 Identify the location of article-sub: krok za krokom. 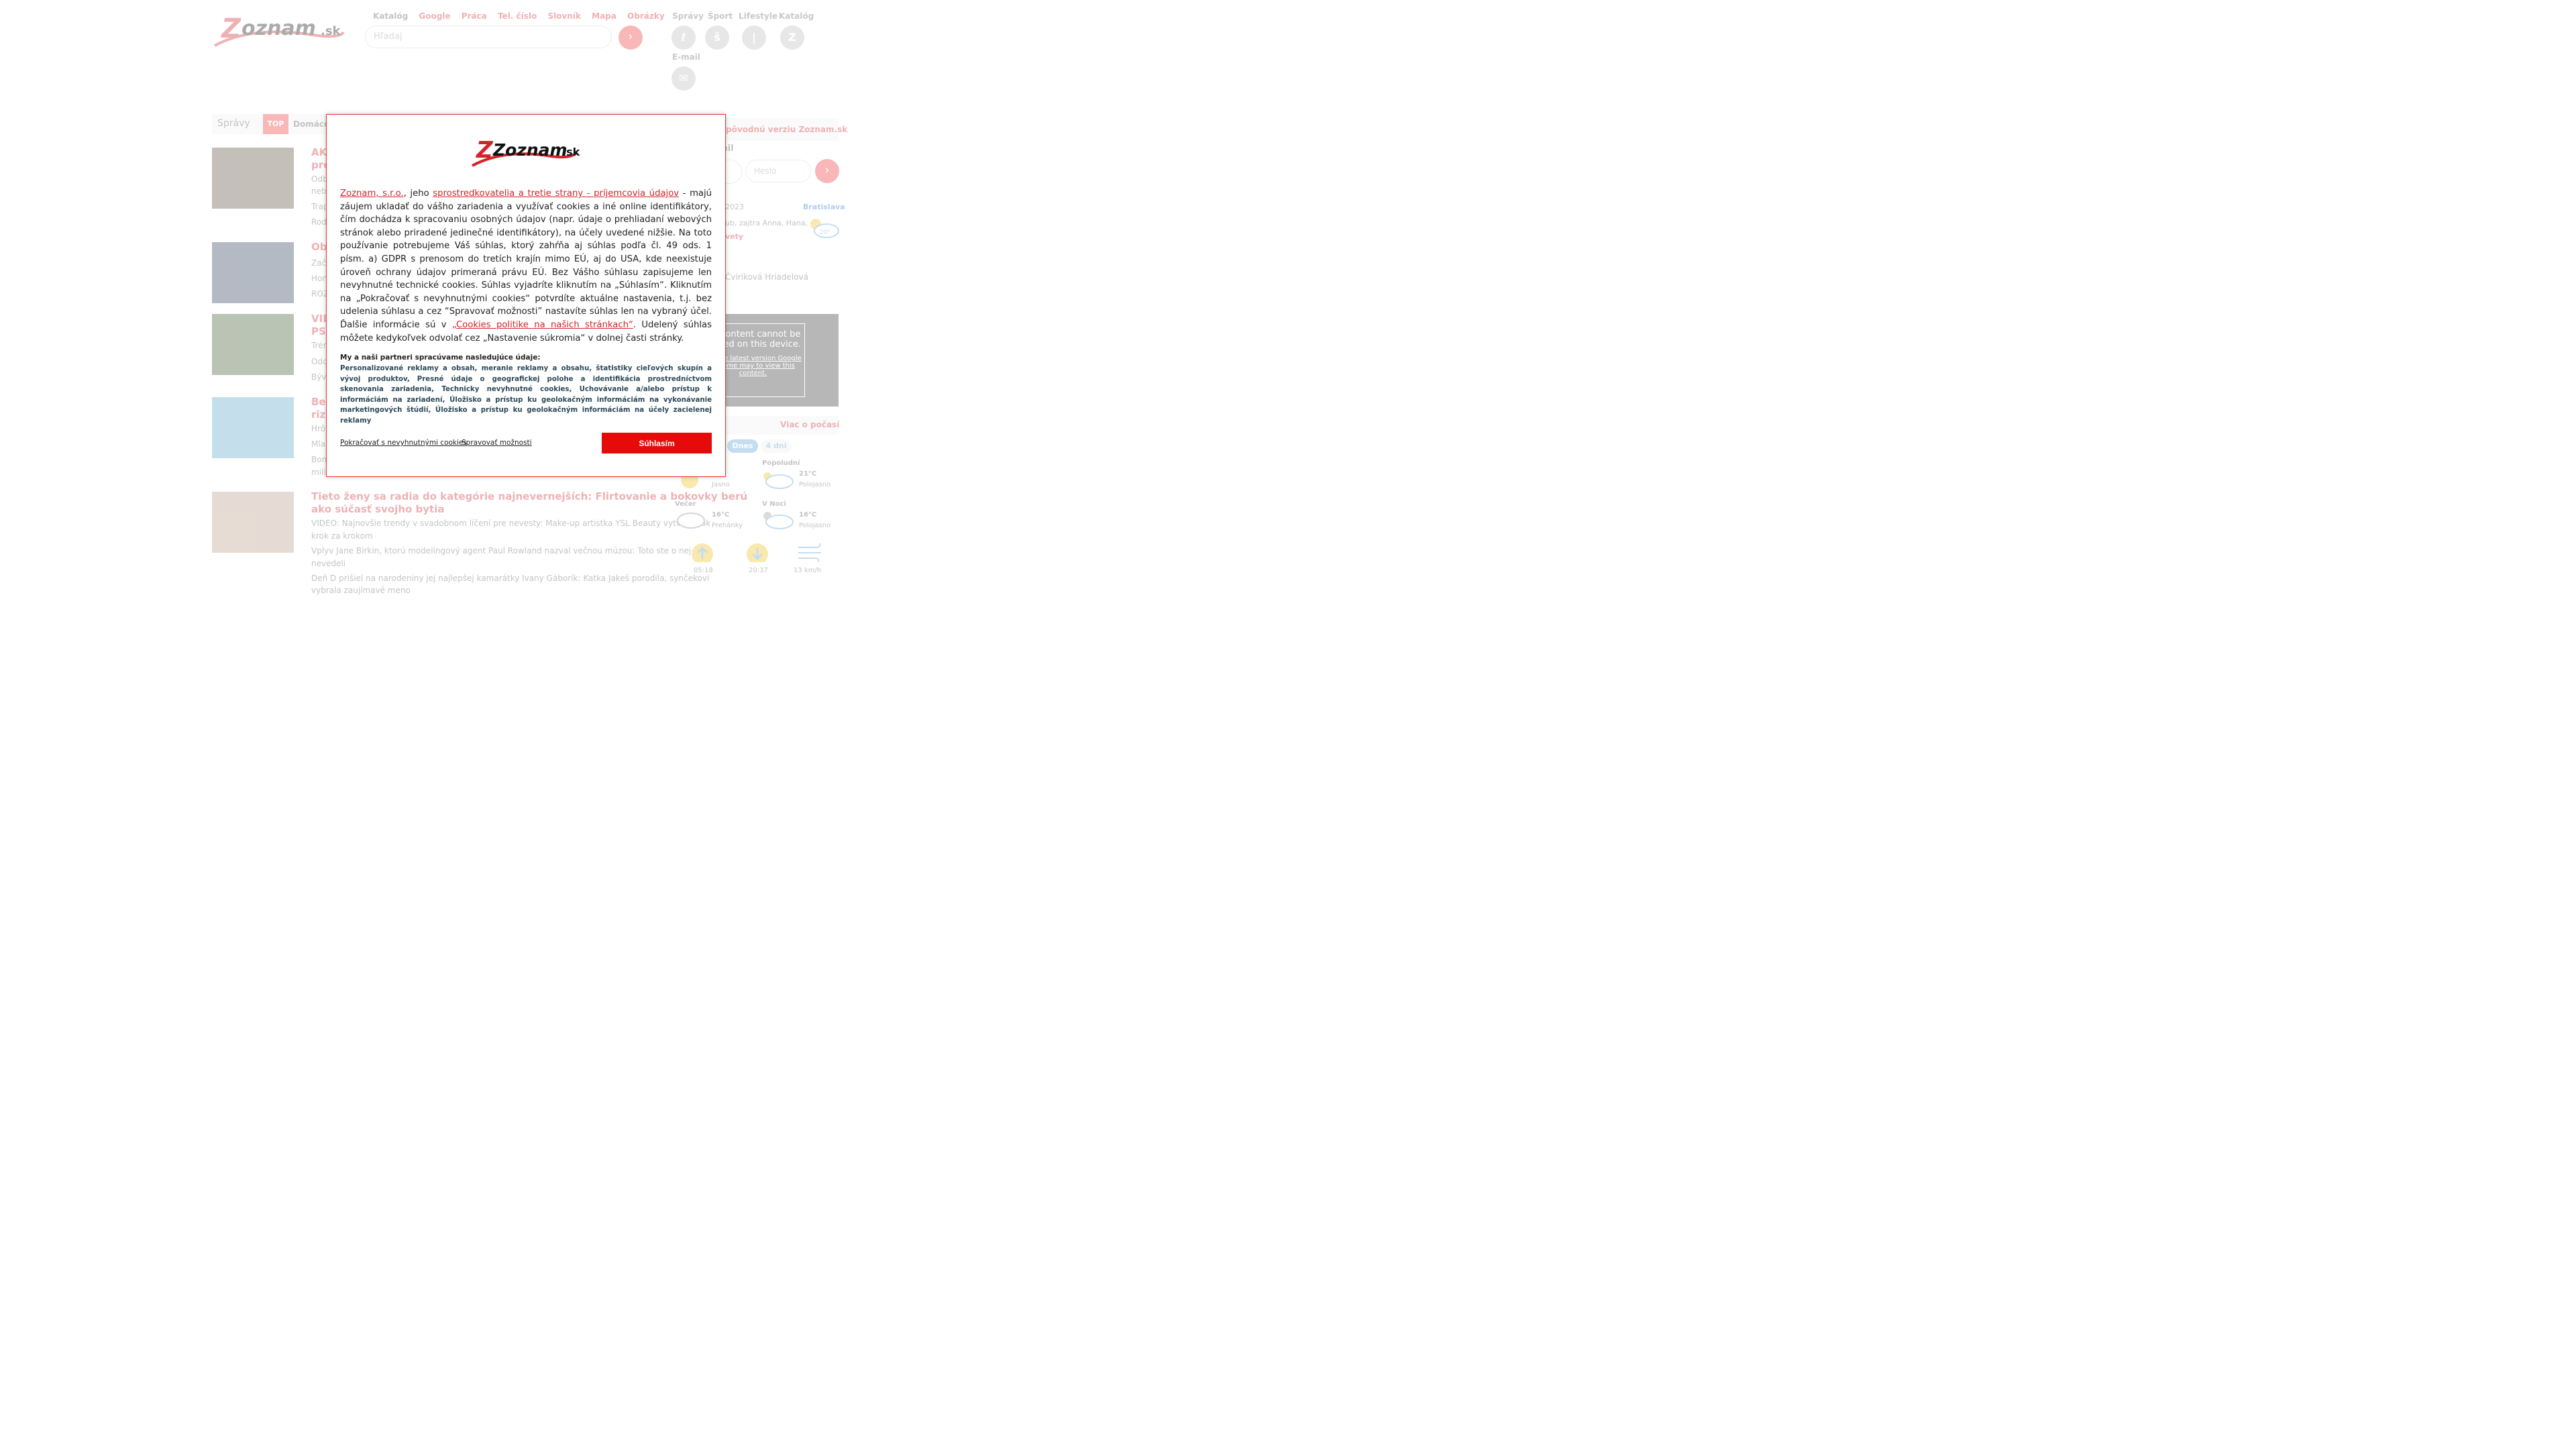
(342, 536).